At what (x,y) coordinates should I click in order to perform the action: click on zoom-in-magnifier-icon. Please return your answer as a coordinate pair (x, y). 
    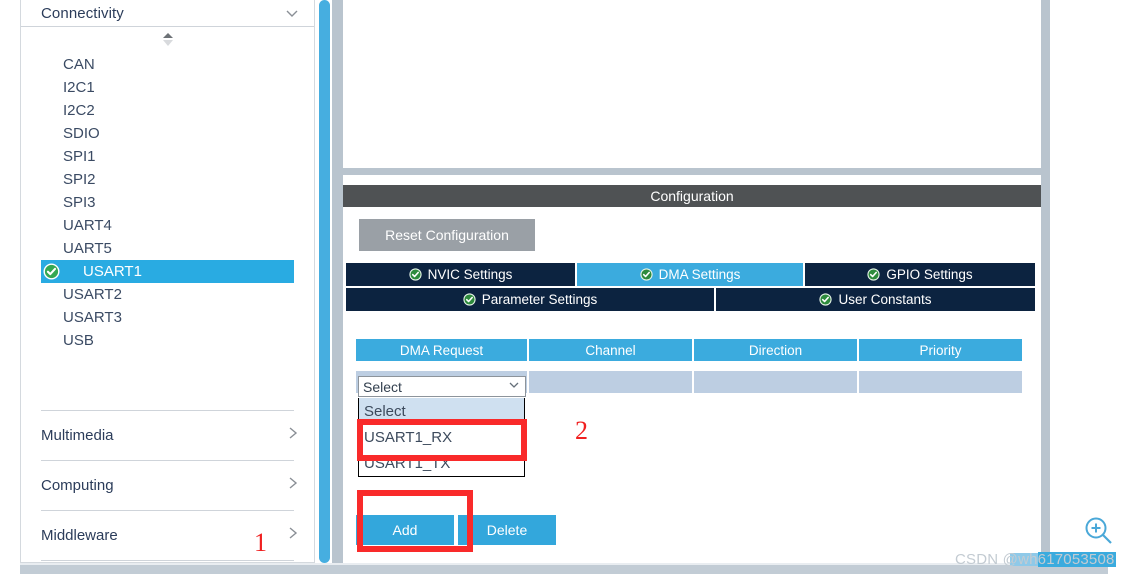
    Looking at the image, I should click on (1099, 531).